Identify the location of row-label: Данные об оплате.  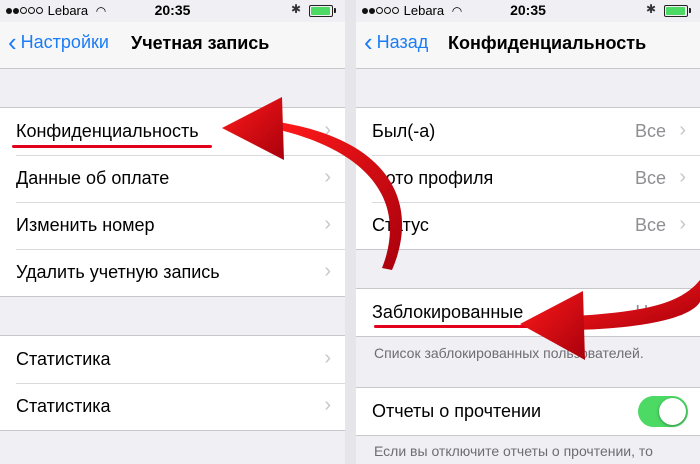
(93, 178).